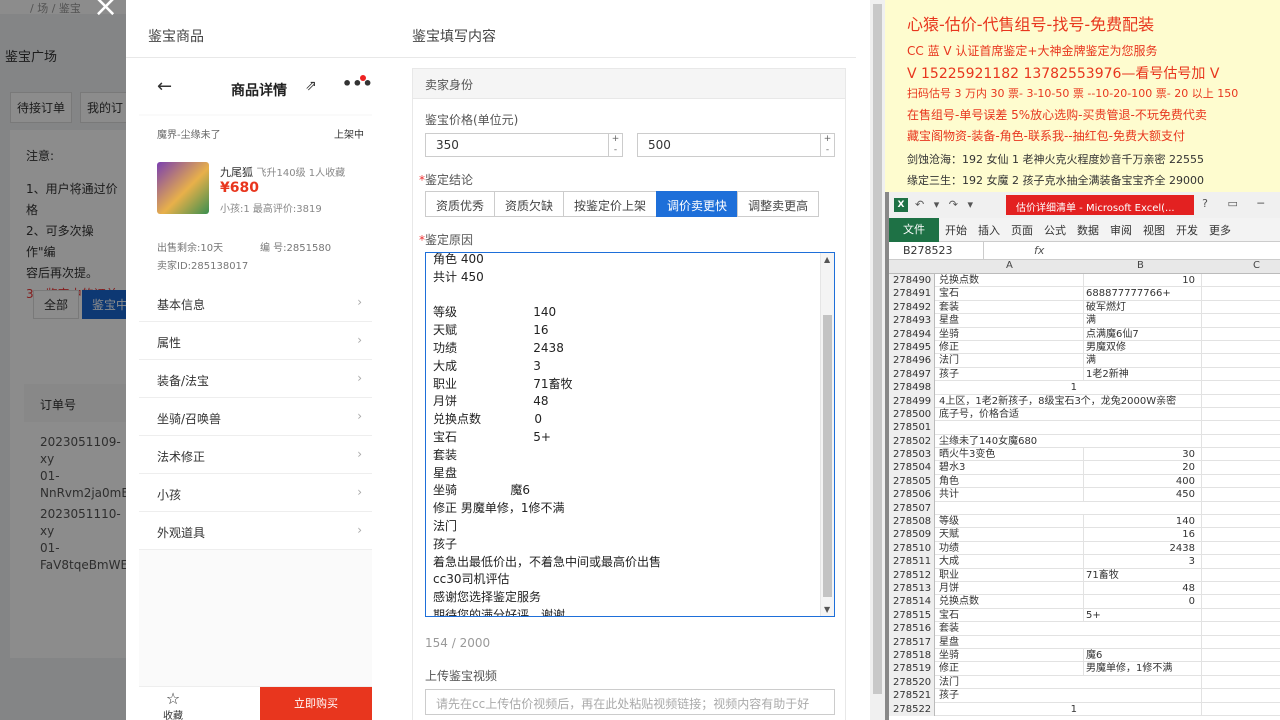 This screenshot has height=720, width=1280. Describe the element at coordinates (524, 145) in the screenshot. I see `price-low-input: 350 + -` at that location.